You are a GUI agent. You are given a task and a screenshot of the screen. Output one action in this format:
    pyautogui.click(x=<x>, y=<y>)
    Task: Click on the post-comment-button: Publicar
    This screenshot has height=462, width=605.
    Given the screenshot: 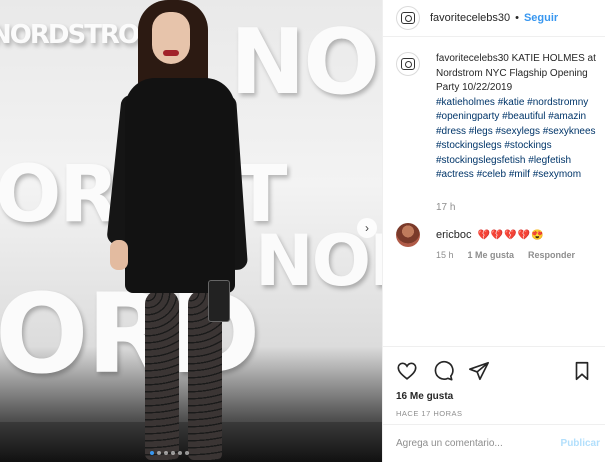 What is the action you would take?
    pyautogui.click(x=580, y=443)
    